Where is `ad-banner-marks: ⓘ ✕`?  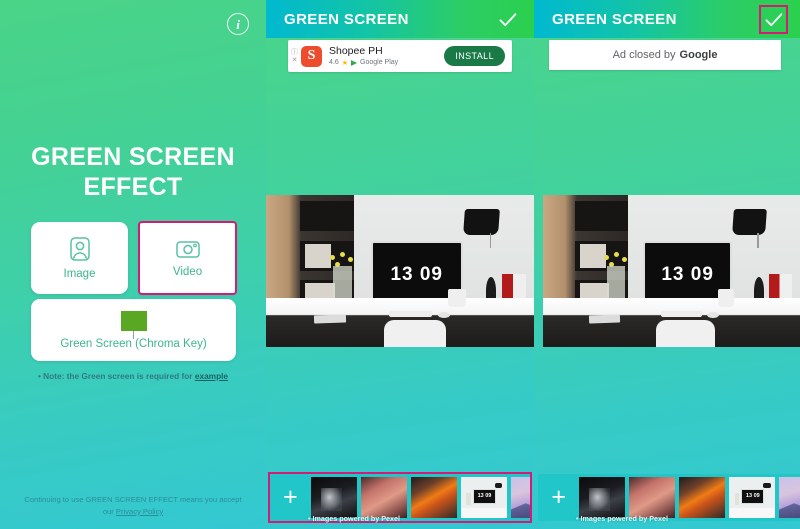
ad-banner-marks: ⓘ ✕ is located at coordinates (294, 56).